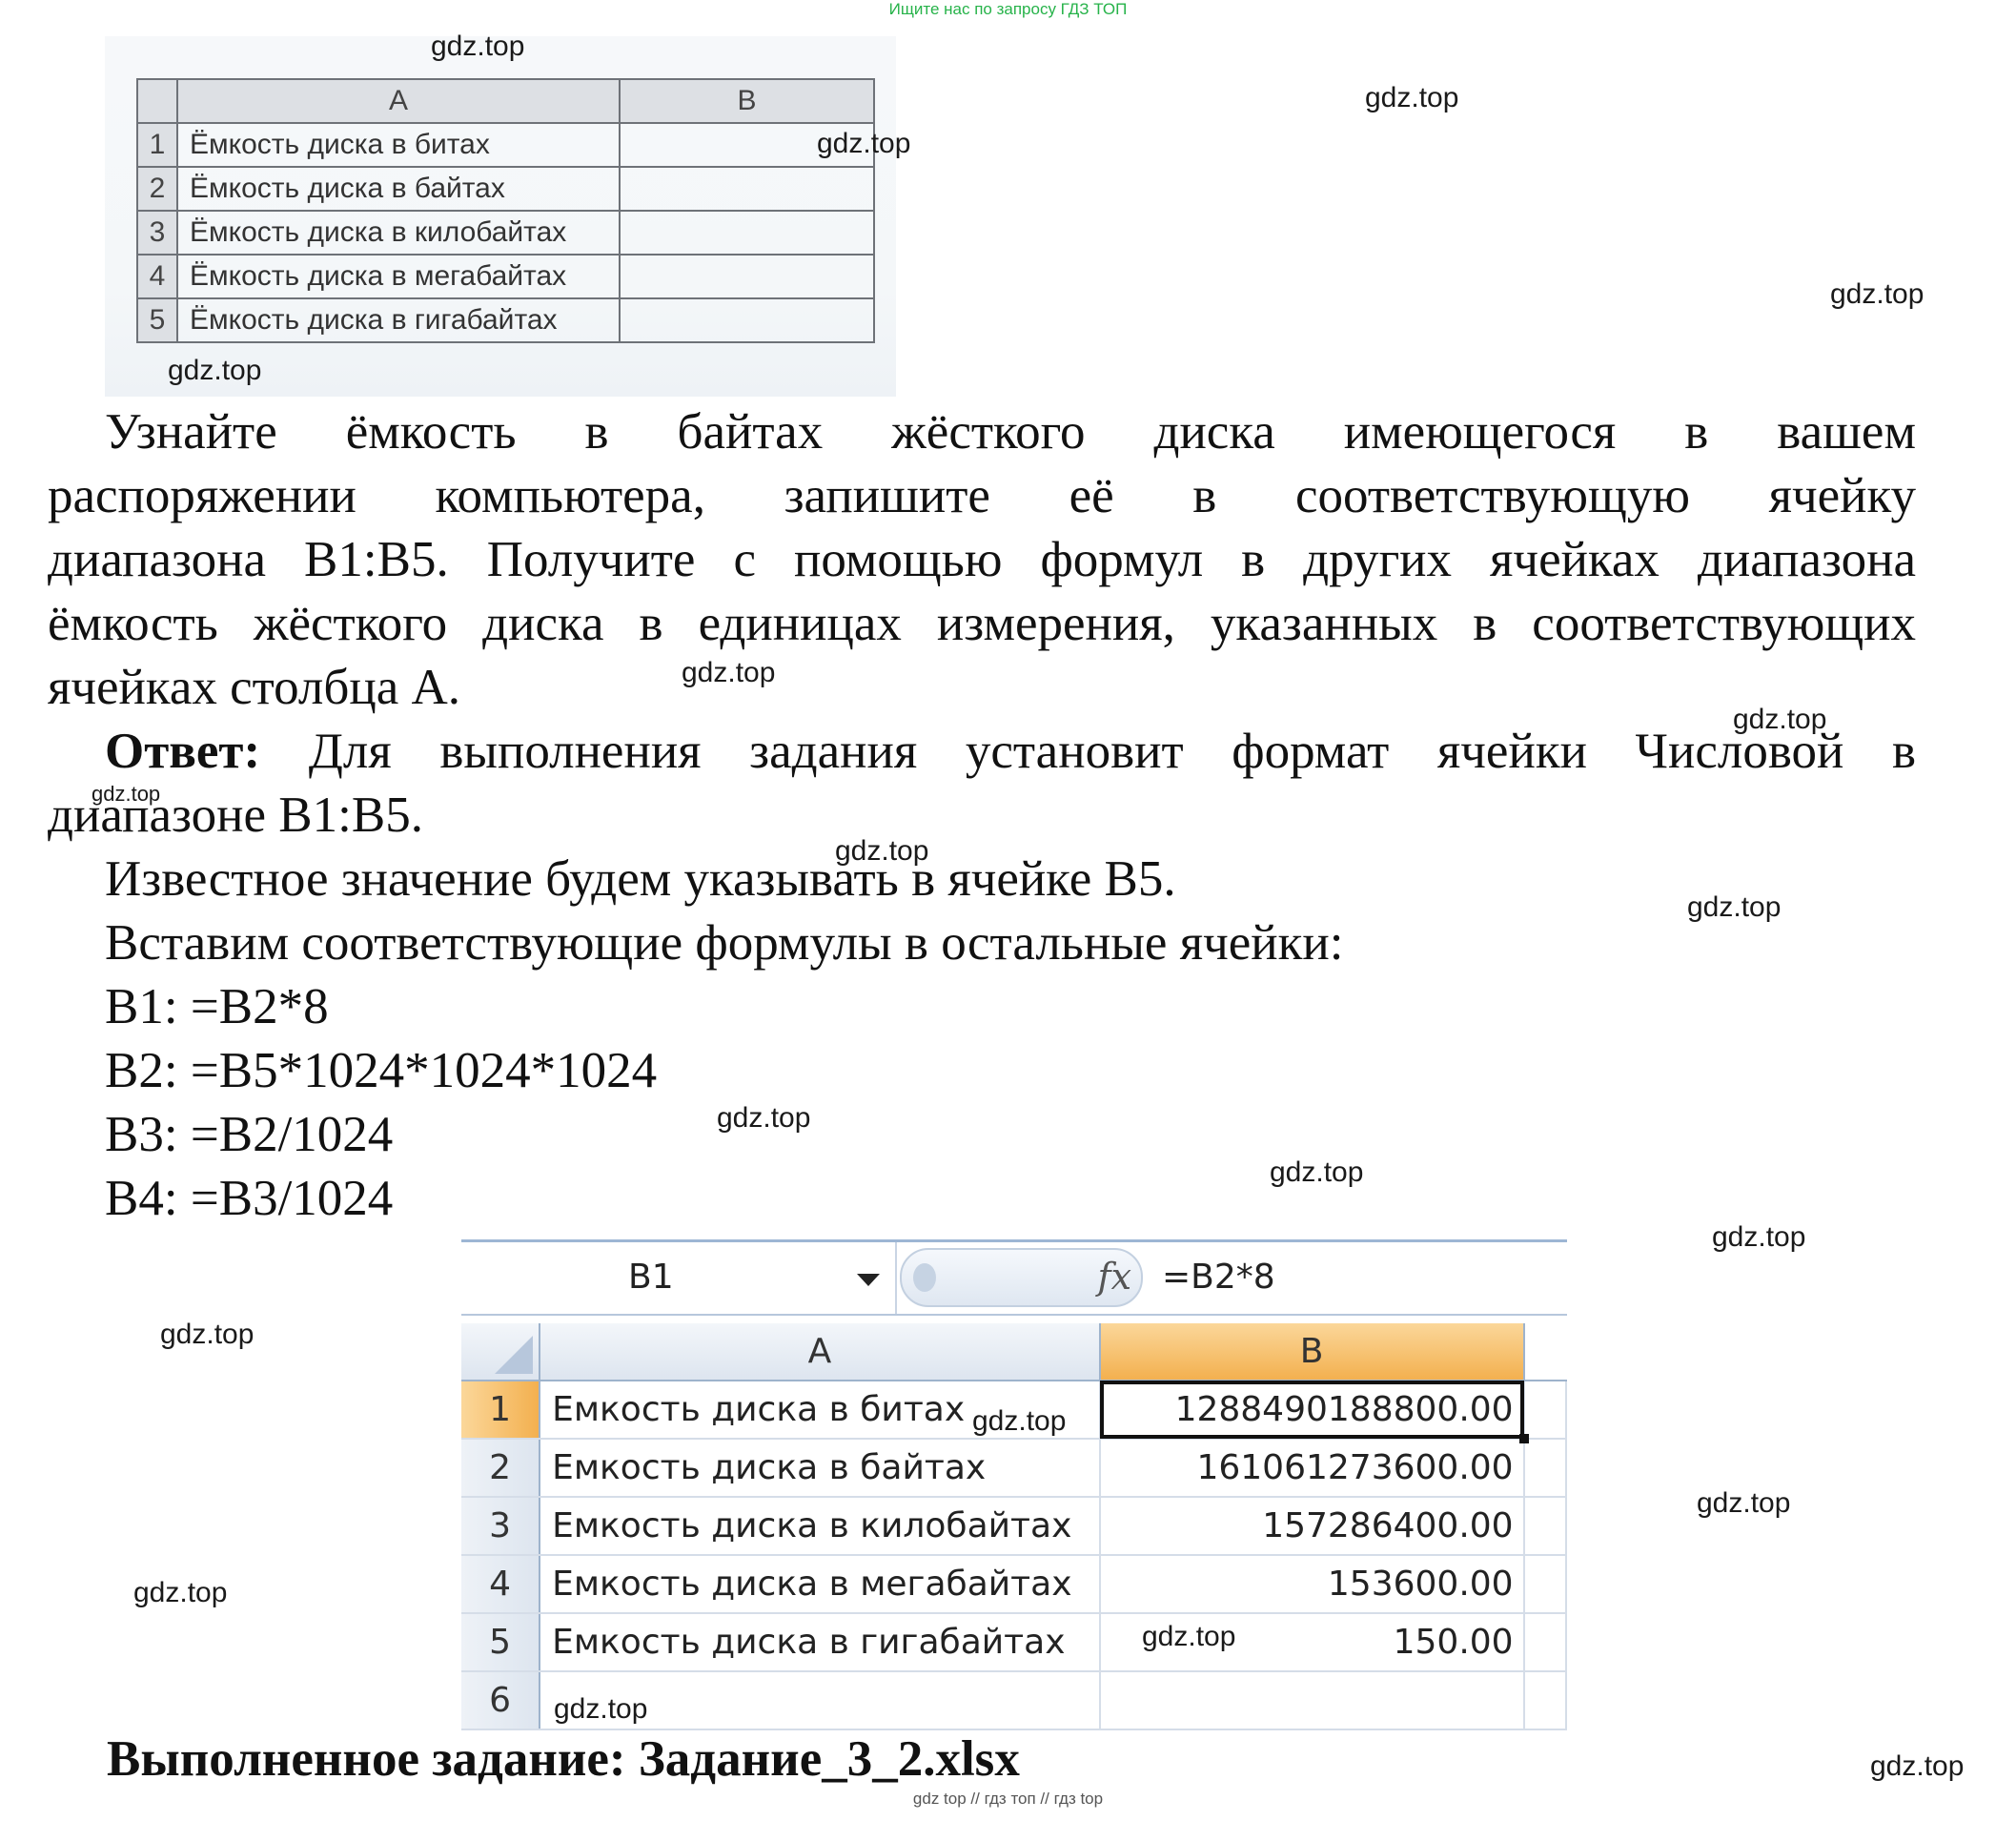 The image size is (2016, 1821). Describe the element at coordinates (1008, 1799) in the screenshot. I see `footer: gdz top // гдз топ // гдз top` at that location.